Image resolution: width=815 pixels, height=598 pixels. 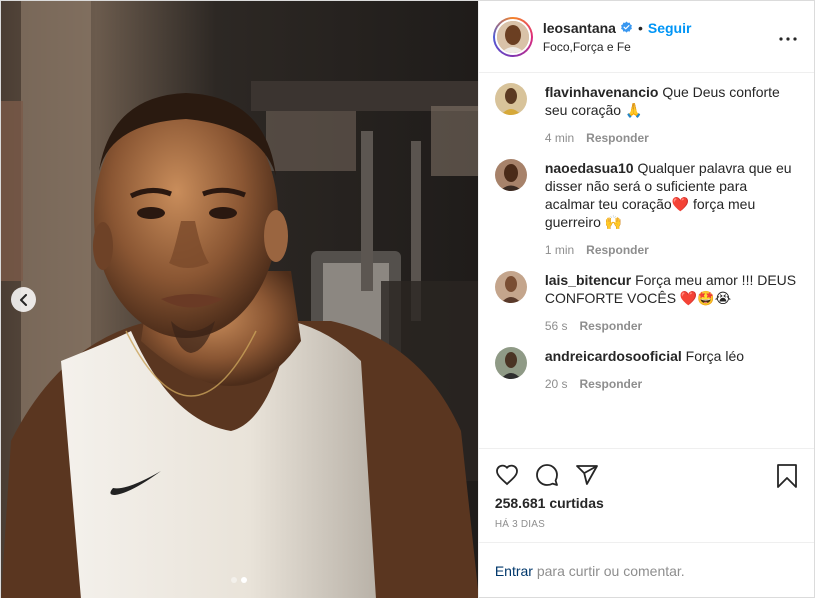 I want to click on add-comment-bar: Entrar para curtir ou comentar., so click(x=646, y=570).